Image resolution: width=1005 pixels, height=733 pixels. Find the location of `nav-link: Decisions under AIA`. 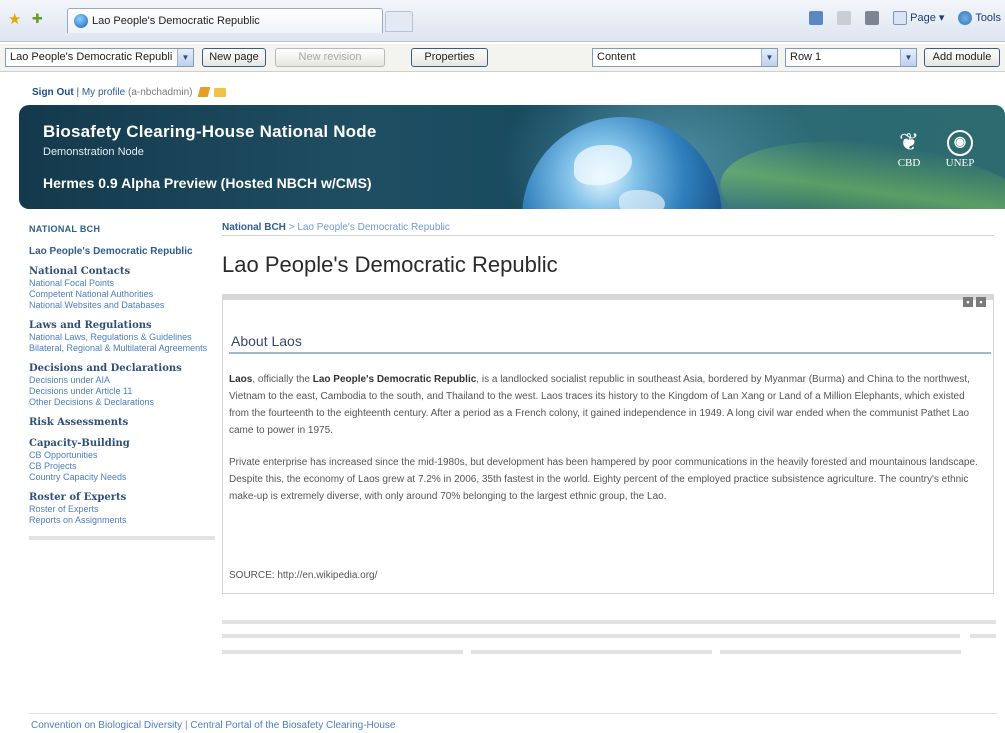

nav-link: Decisions under AIA is located at coordinates (124, 380).